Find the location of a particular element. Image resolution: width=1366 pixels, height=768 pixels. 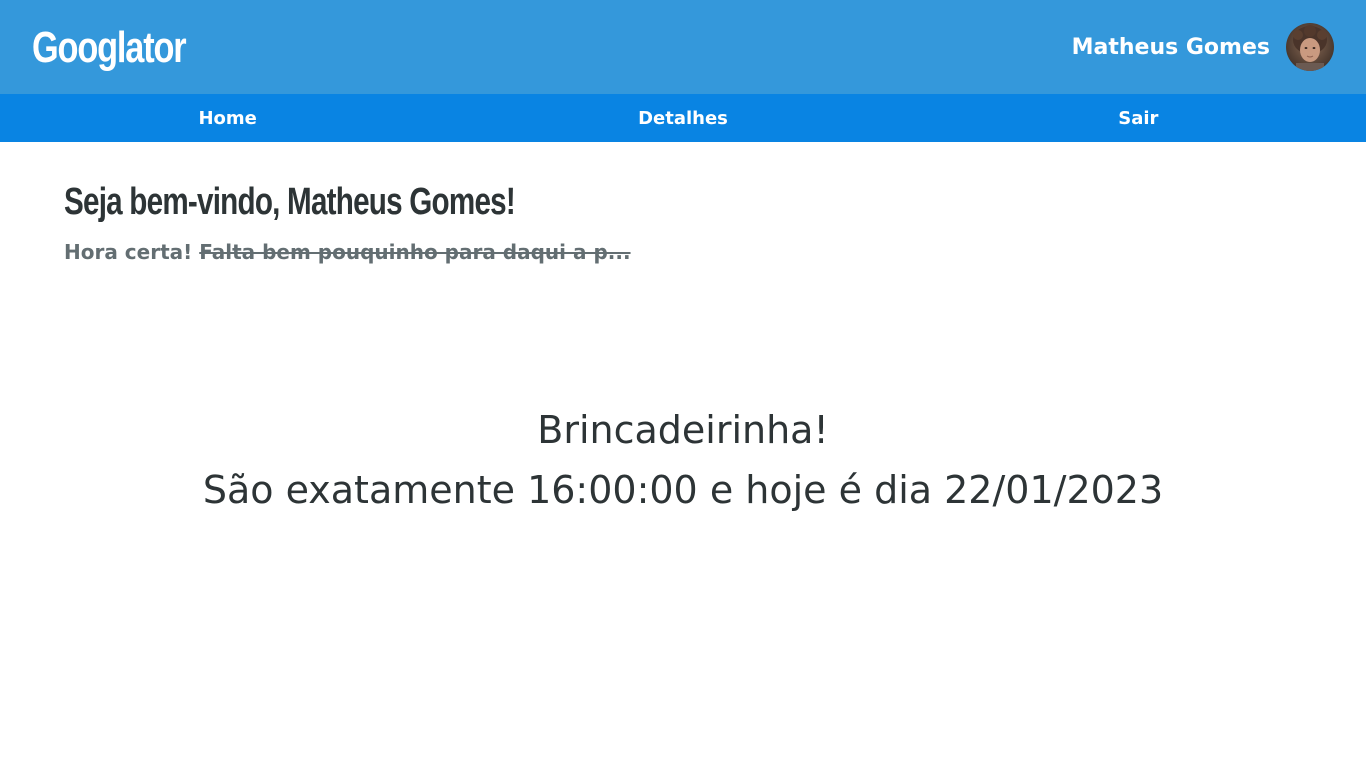

avatar is located at coordinates (1310, 47).